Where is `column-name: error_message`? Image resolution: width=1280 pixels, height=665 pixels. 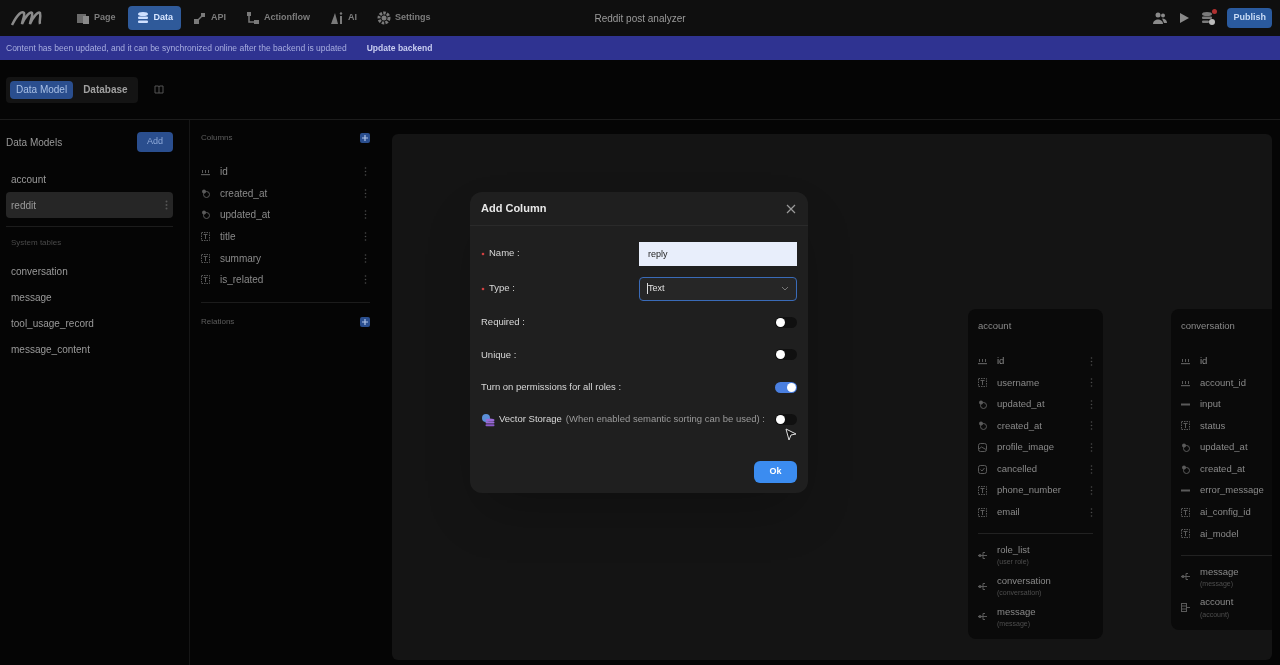 column-name: error_message is located at coordinates (1232, 490).